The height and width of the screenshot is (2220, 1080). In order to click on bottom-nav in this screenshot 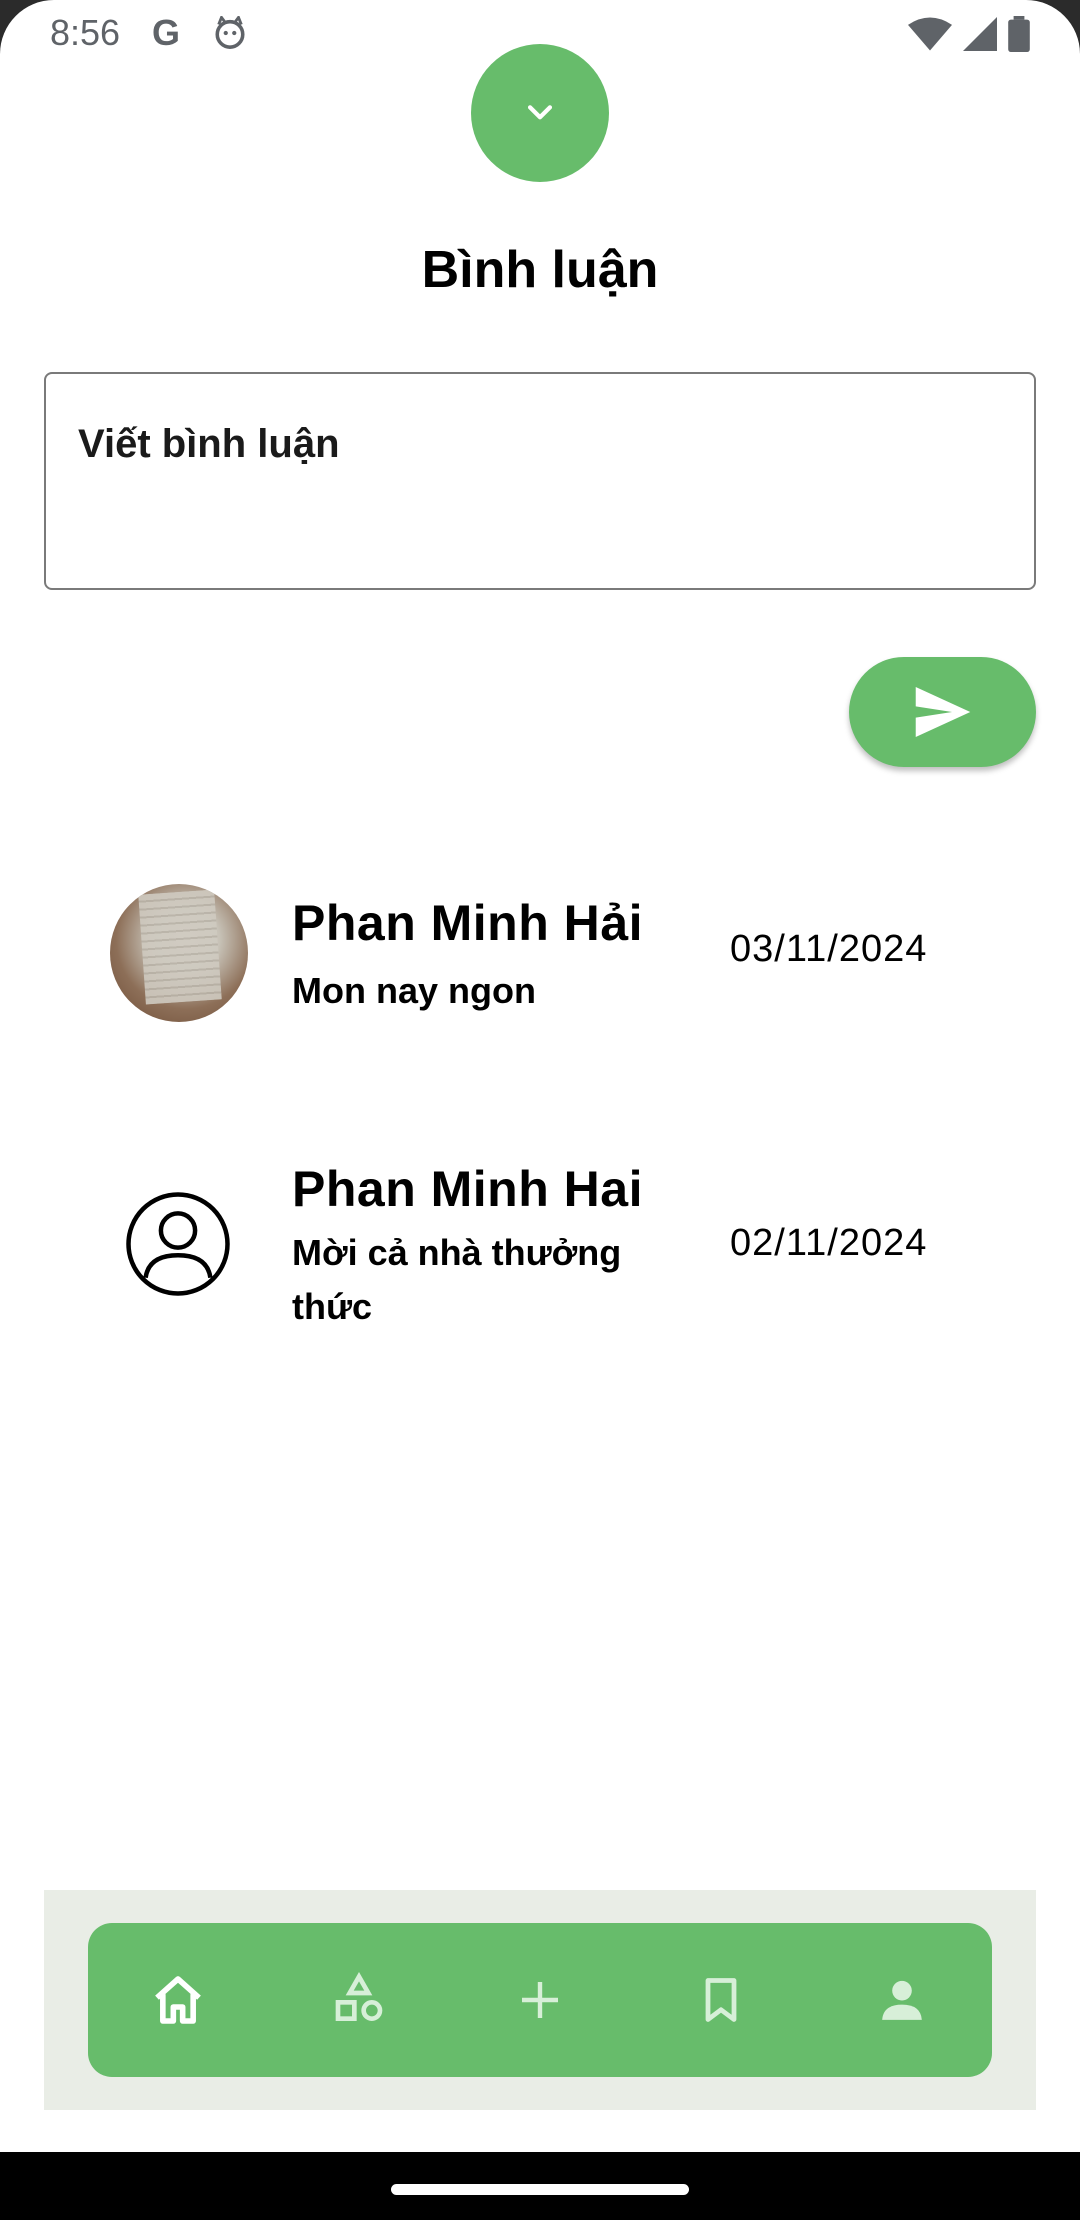, I will do `click(540, 2000)`.